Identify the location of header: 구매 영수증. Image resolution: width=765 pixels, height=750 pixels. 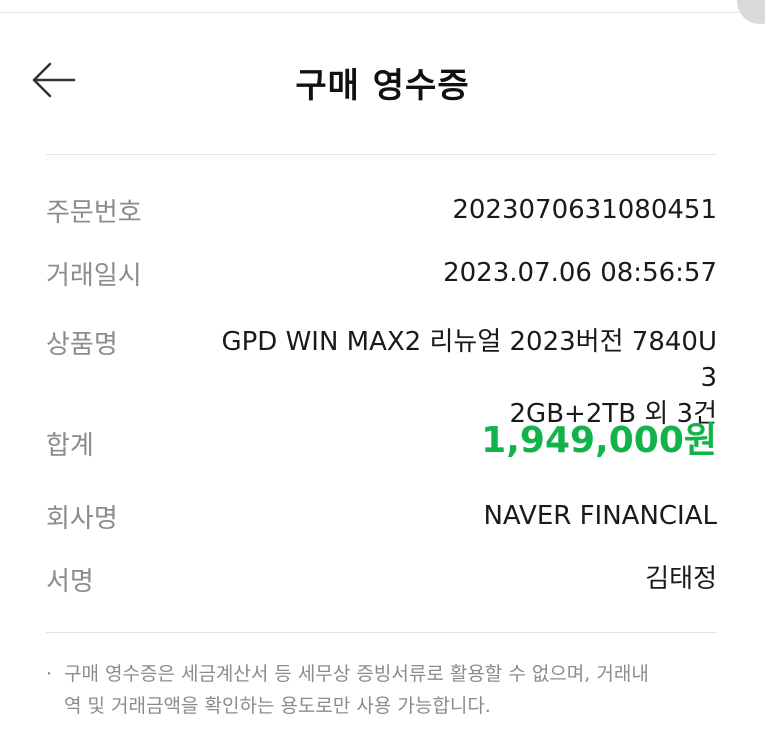
(382, 80).